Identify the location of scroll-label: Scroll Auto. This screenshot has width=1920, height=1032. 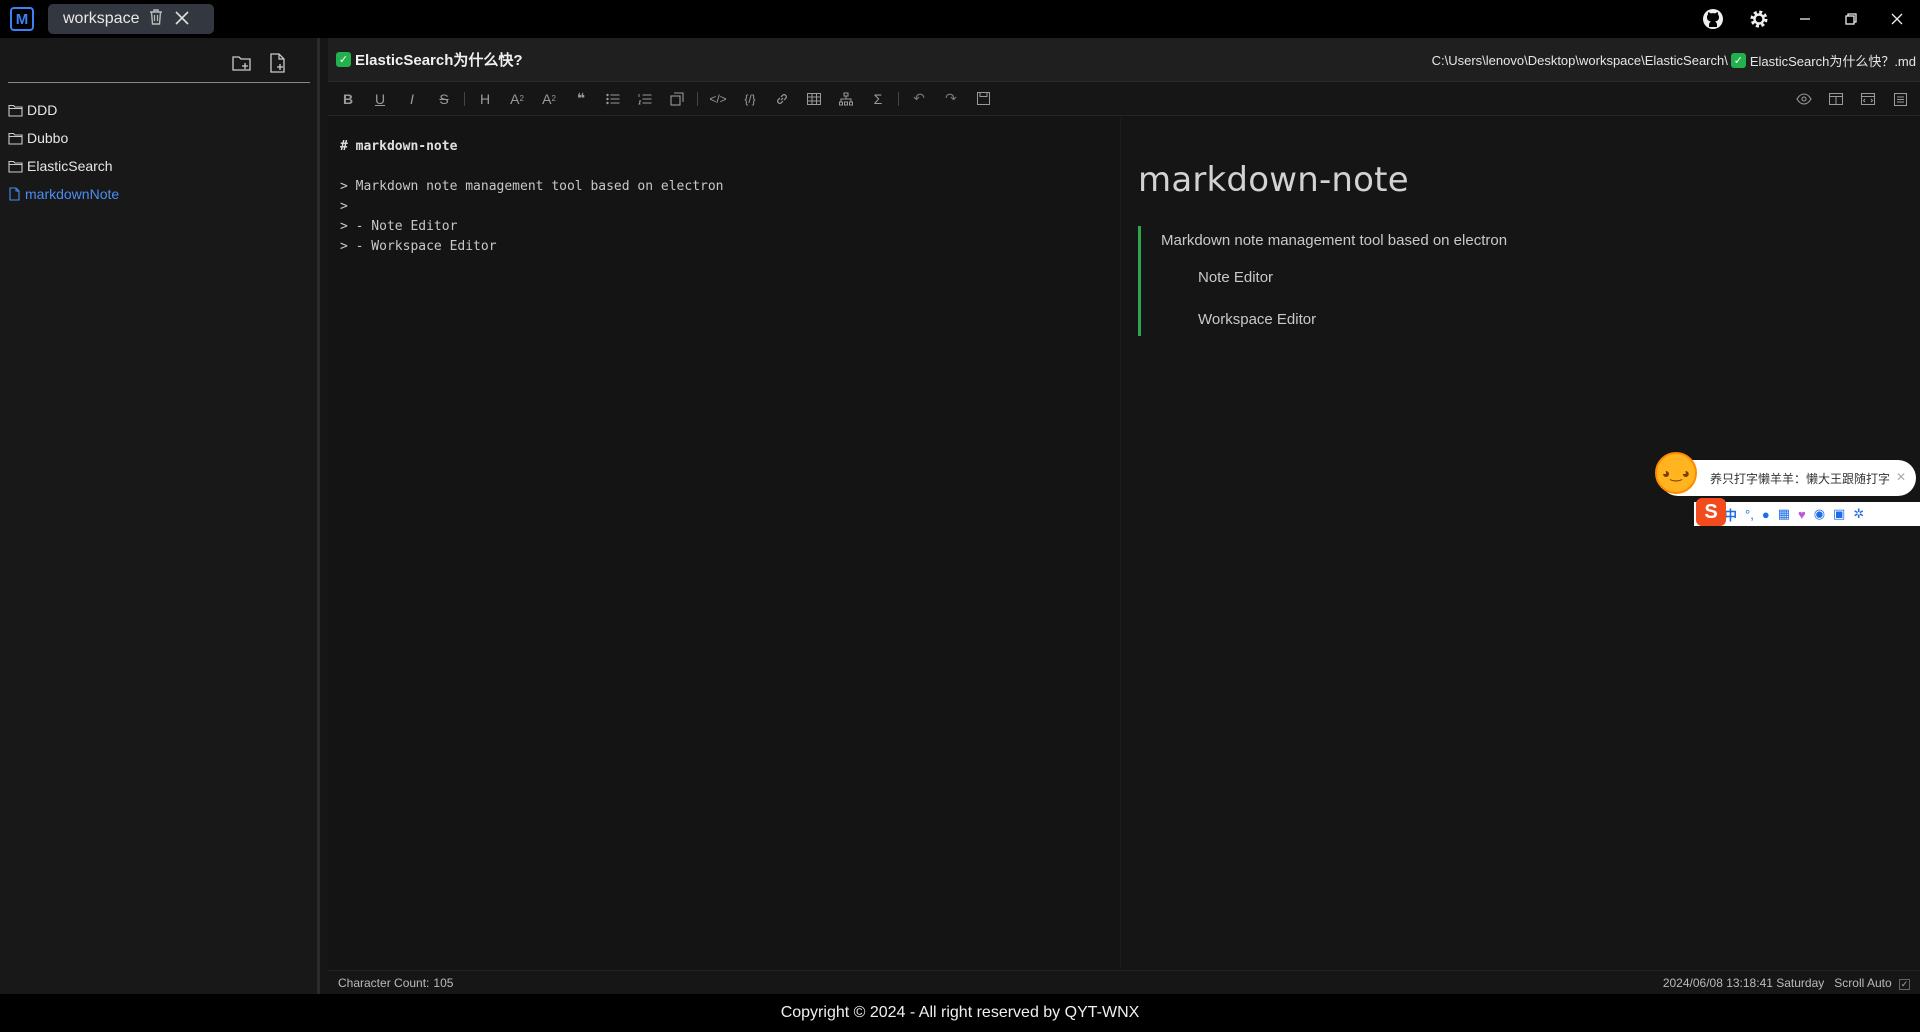
(1863, 983).